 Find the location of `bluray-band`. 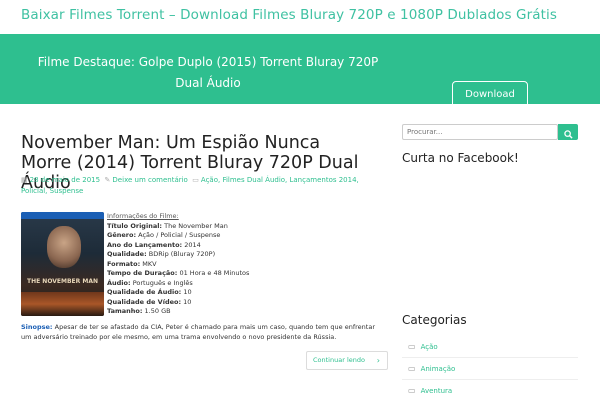

bluray-band is located at coordinates (62, 215).